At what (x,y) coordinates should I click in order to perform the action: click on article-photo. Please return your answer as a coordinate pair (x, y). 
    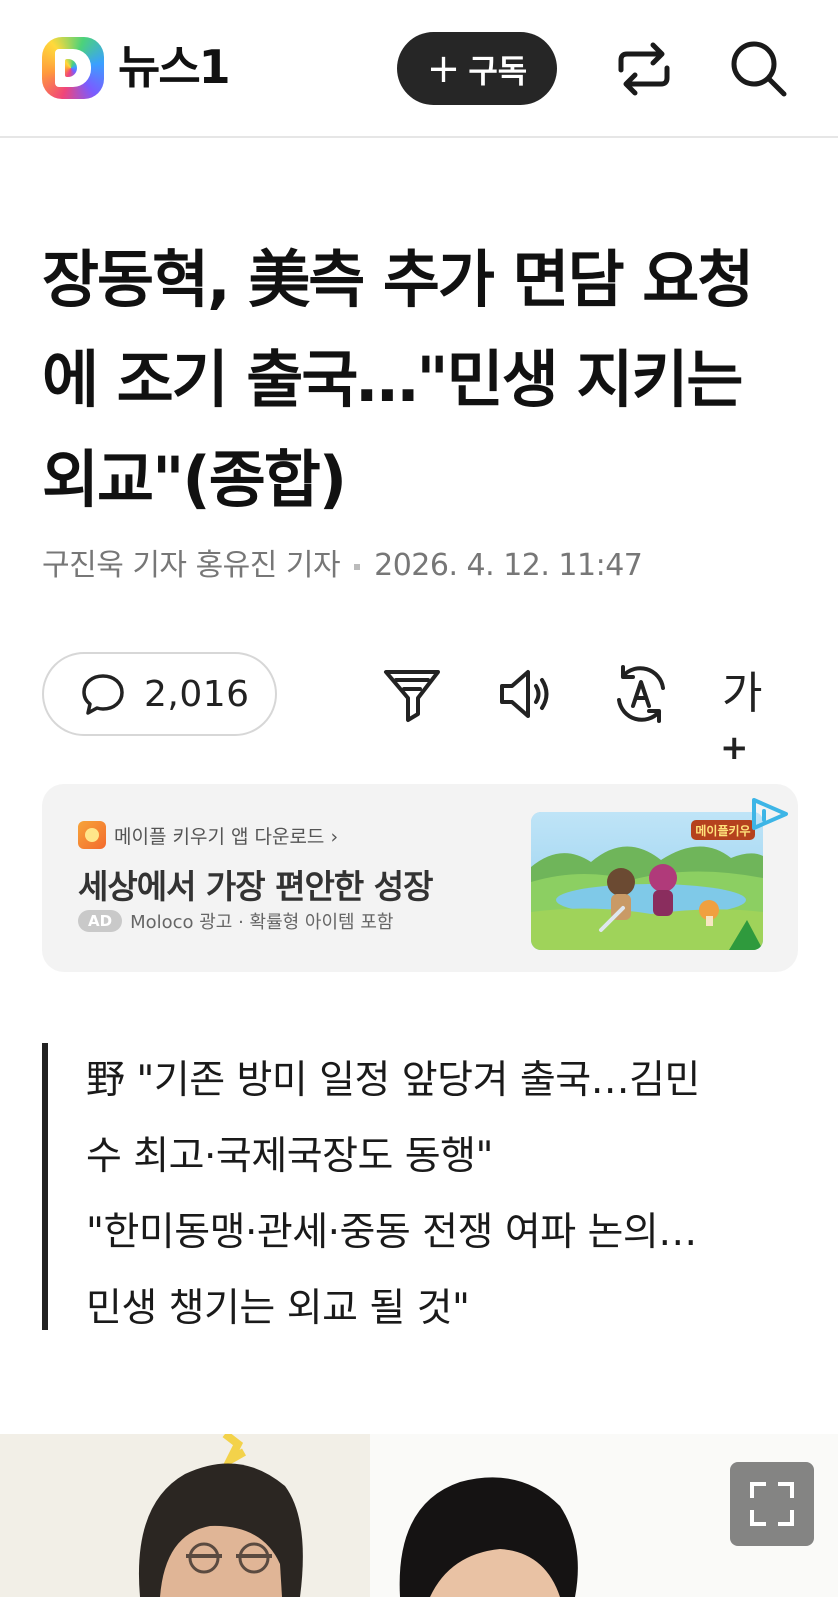
    Looking at the image, I should click on (419, 1515).